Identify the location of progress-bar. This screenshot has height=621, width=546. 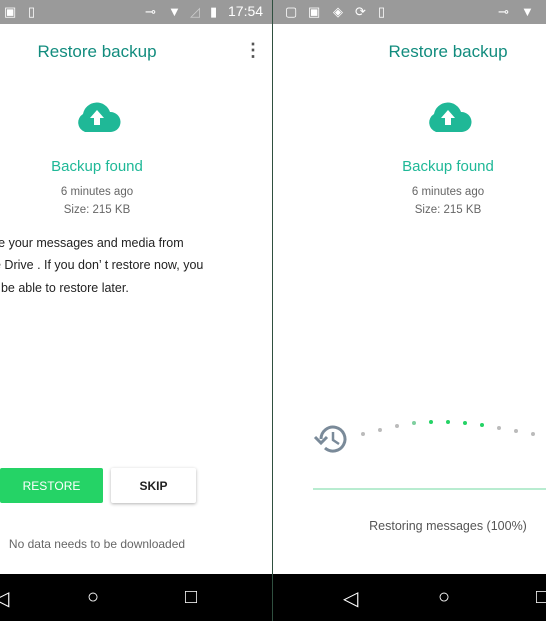
(429, 489).